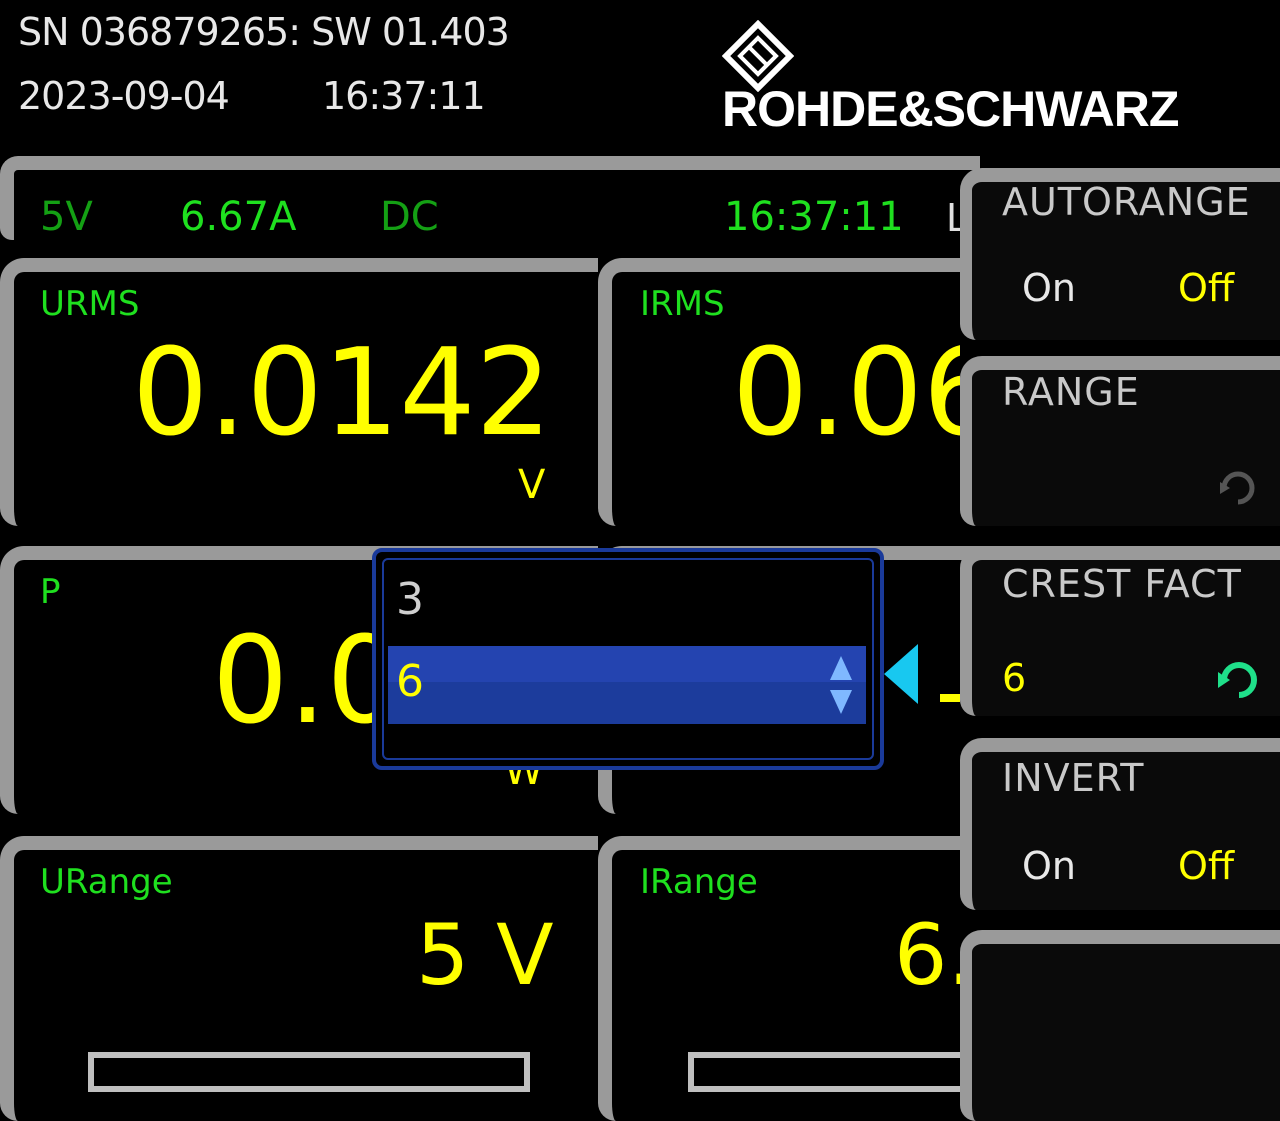 This screenshot has width=1280, height=1121. Describe the element at coordinates (532, 485) in the screenshot. I see `tile-unit-urms: V` at that location.